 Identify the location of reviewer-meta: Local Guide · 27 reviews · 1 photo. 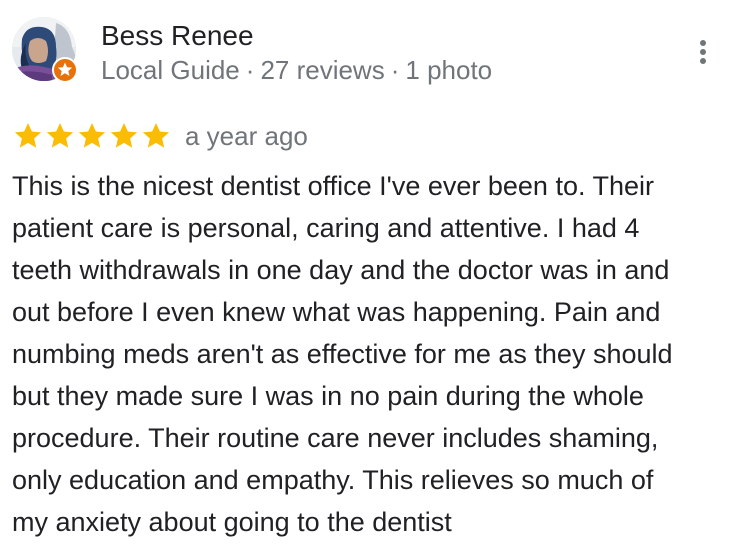
(296, 70).